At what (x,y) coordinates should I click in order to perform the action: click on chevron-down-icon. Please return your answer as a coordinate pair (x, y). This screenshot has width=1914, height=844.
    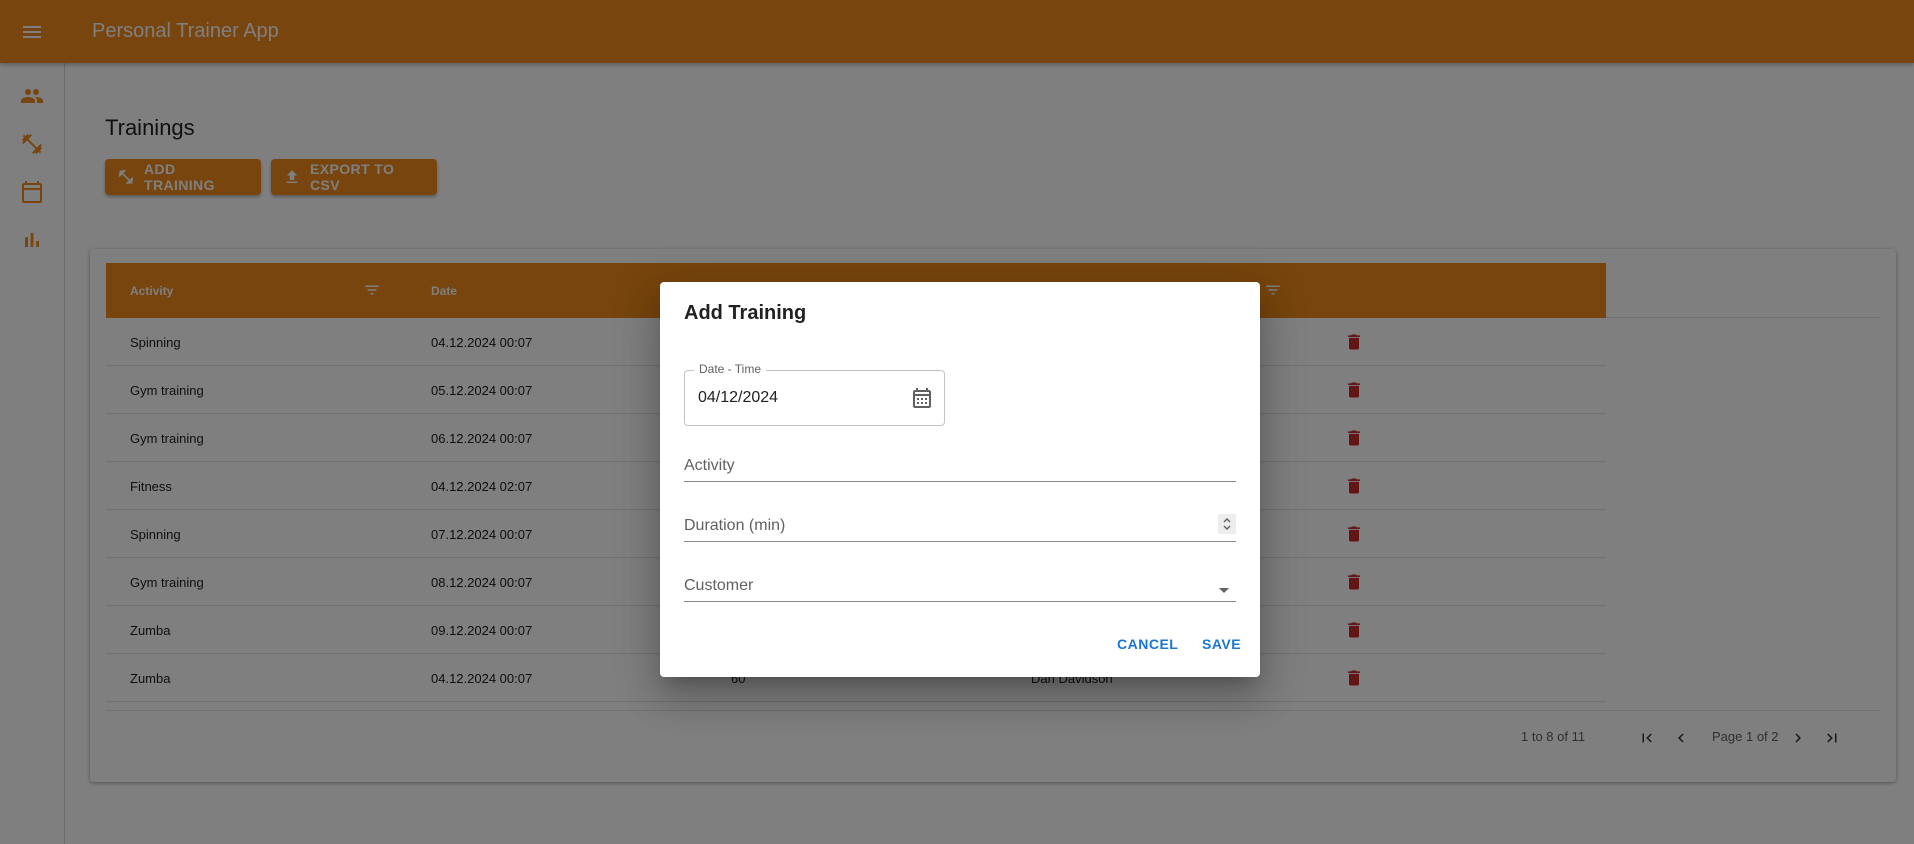
    Looking at the image, I should click on (1224, 590).